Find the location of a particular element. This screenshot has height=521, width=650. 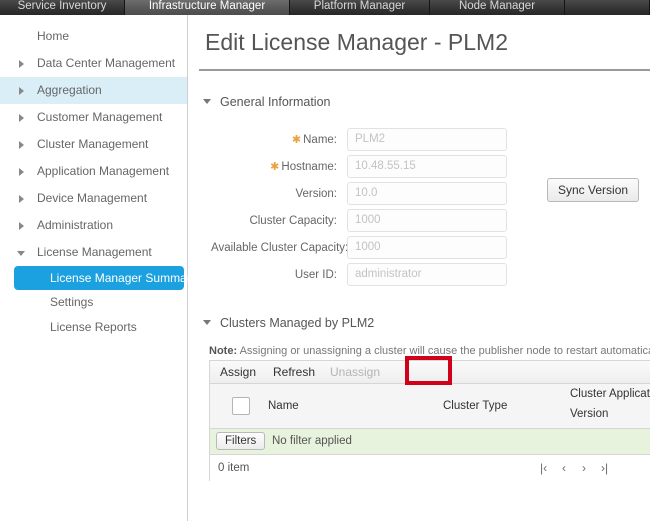

tab-label: Service Inventory is located at coordinates (62, 6).